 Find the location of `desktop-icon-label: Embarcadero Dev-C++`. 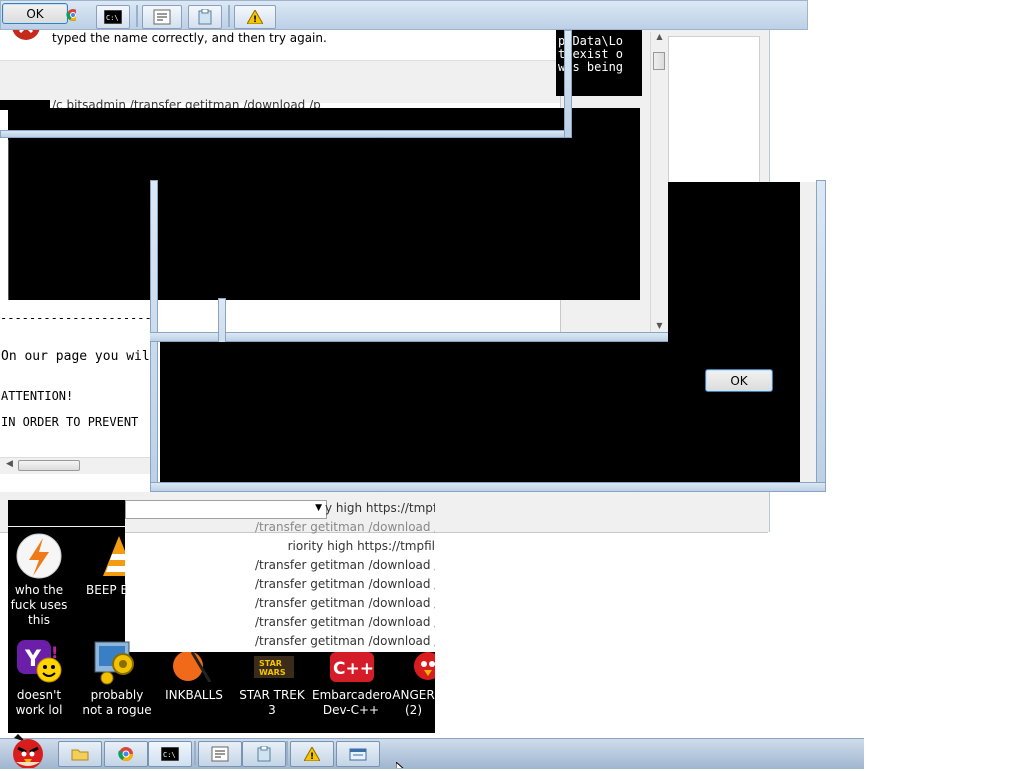

desktop-icon-label: Embarcadero Dev-C++ is located at coordinates (352, 703).